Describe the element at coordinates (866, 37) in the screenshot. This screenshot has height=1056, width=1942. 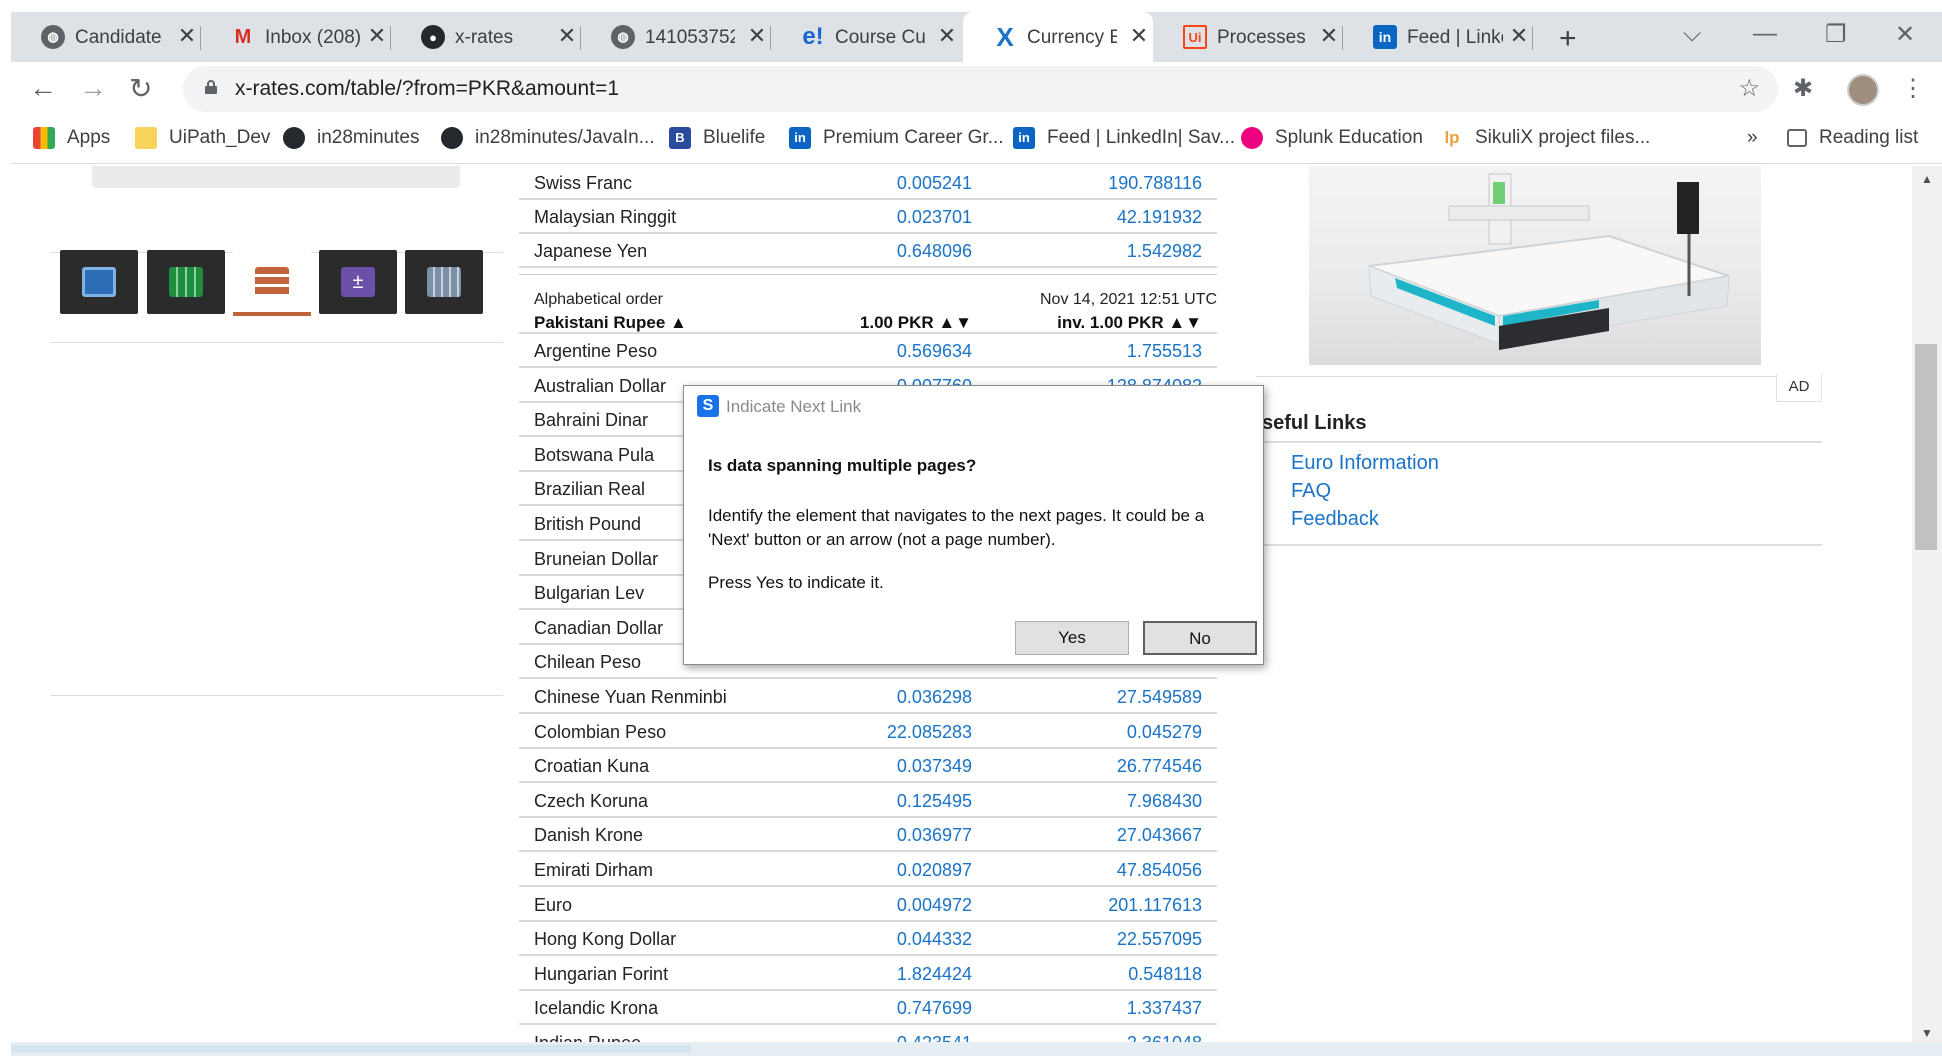
I see `tab-course: e! Course Cur ✕` at that location.